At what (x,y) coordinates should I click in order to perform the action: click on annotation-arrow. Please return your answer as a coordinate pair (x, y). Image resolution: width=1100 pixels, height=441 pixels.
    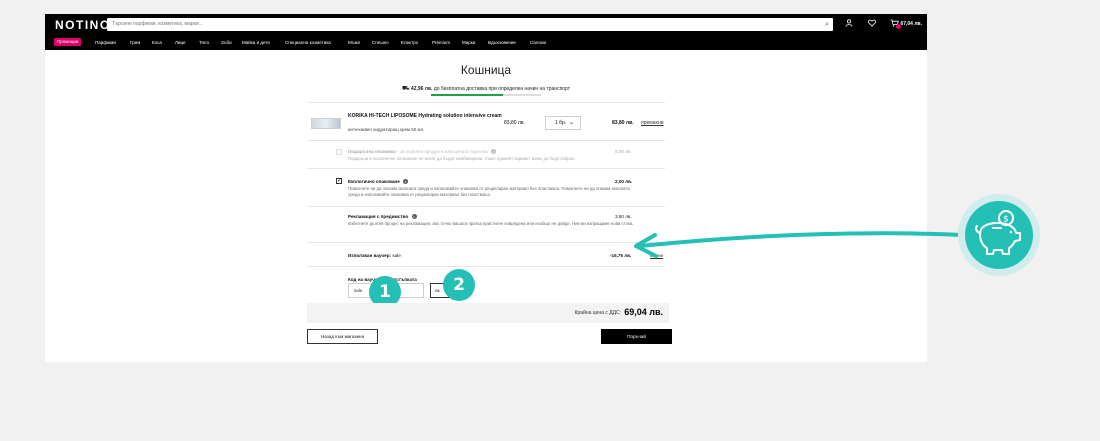
    Looking at the image, I should click on (799, 244).